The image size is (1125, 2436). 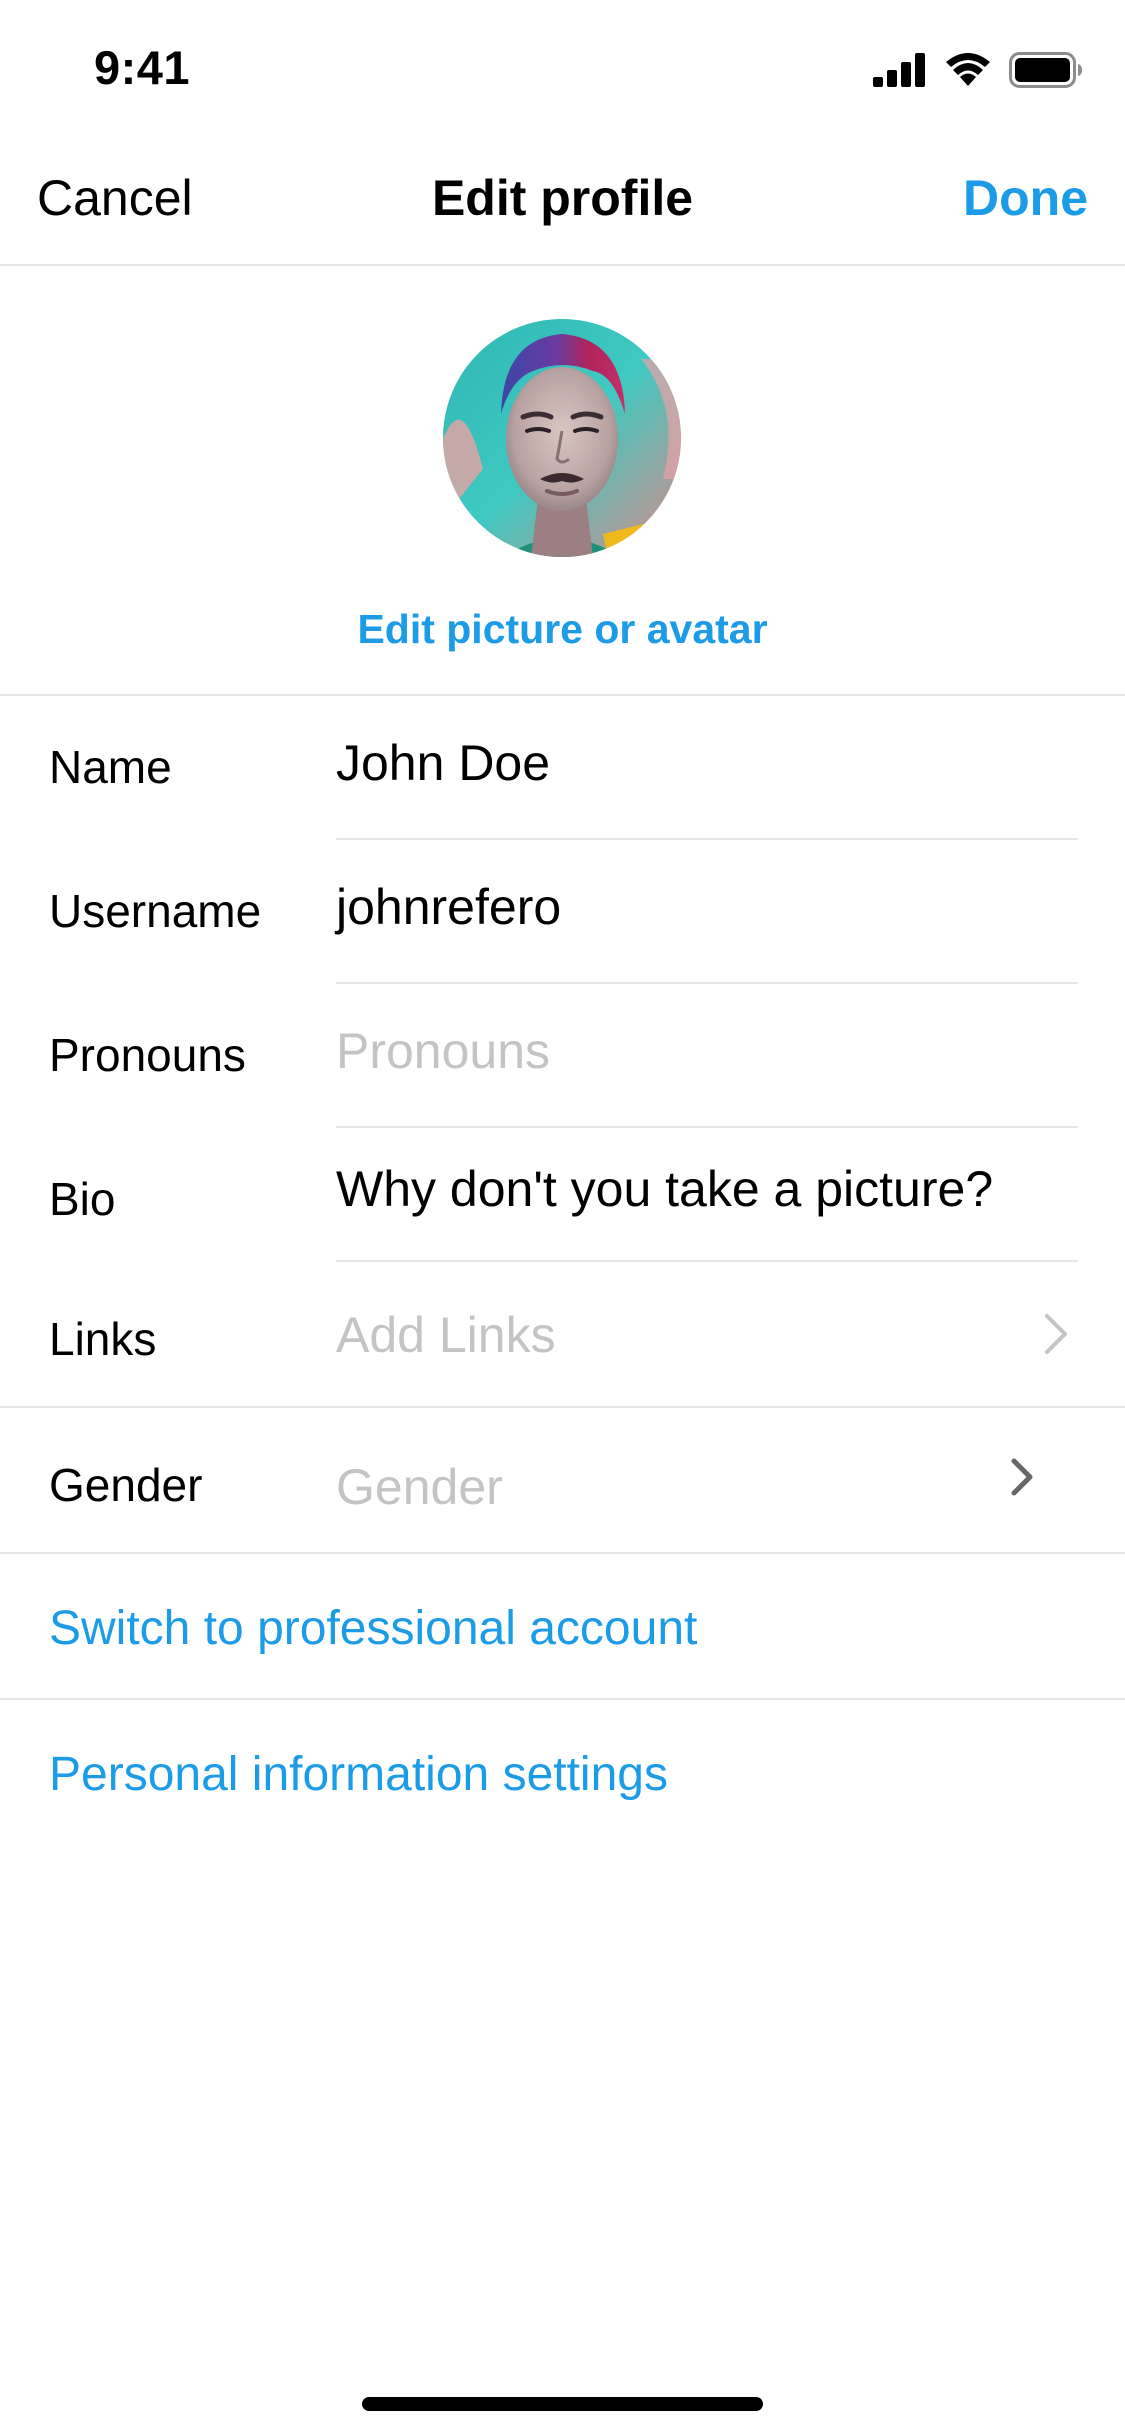 What do you see at coordinates (373, 1628) in the screenshot?
I see `switch-to-professional-link: Switch to professional account` at bounding box center [373, 1628].